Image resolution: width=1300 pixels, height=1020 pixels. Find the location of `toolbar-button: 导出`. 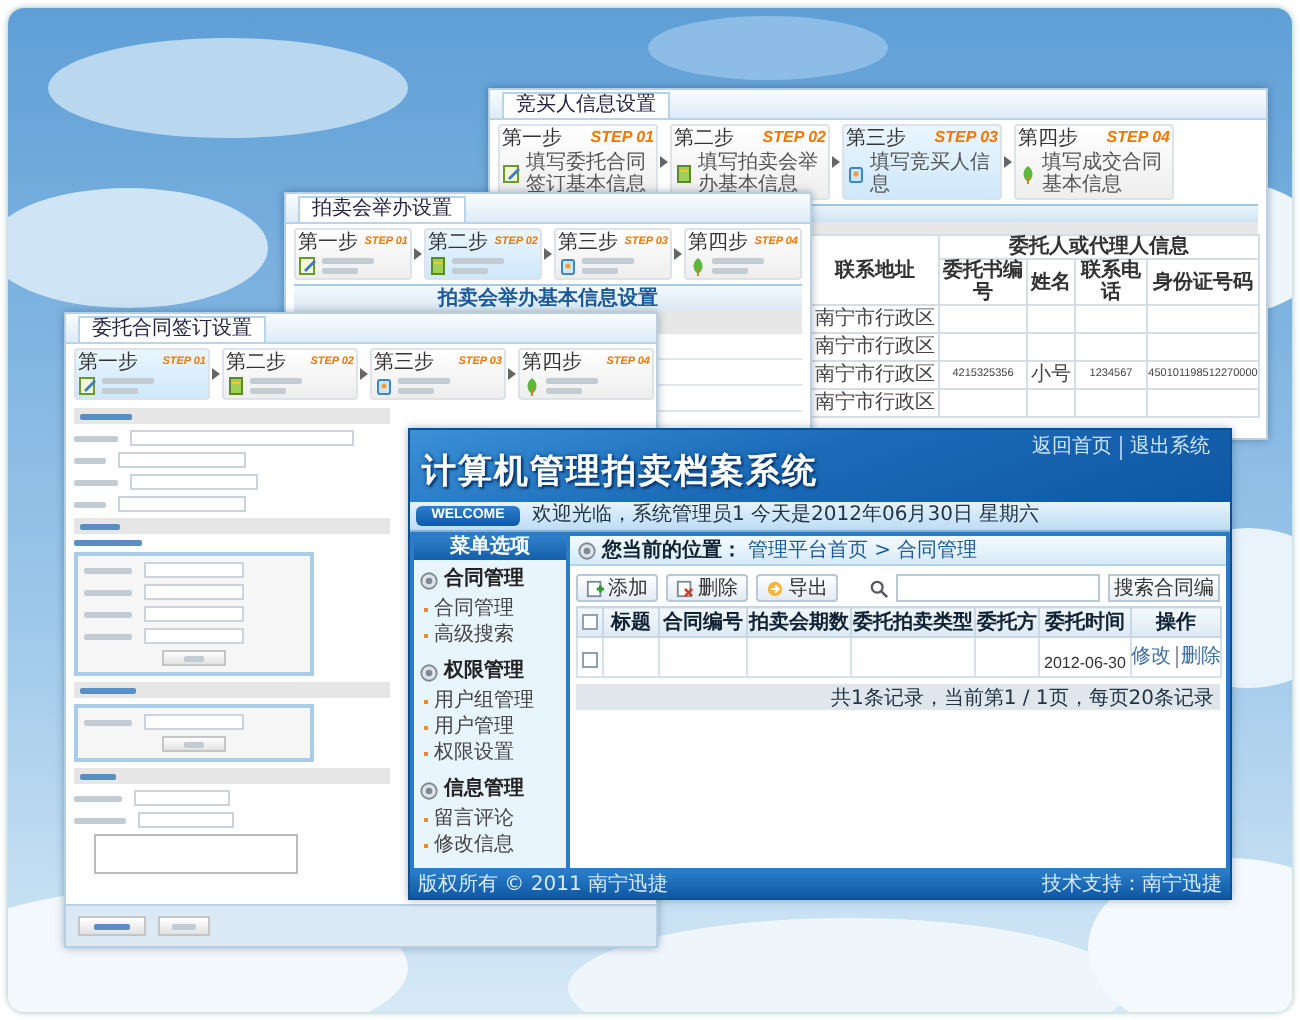

toolbar-button: 导出 is located at coordinates (797, 588).